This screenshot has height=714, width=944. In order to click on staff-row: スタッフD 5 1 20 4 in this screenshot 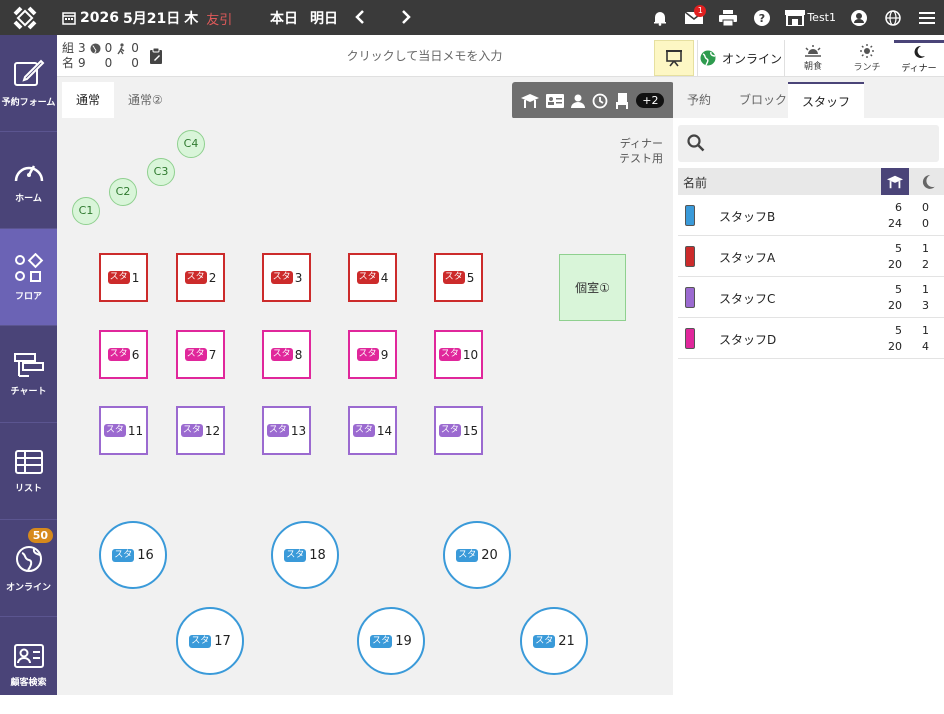, I will do `click(811, 338)`.